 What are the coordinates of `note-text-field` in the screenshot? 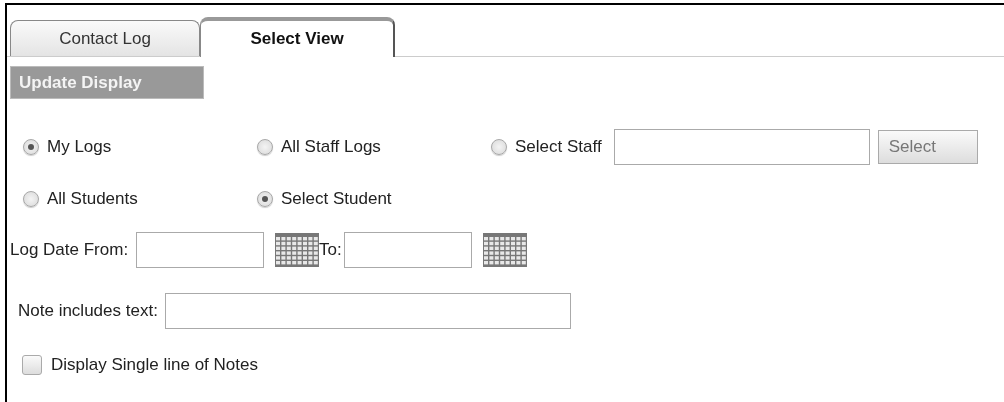 It's located at (367, 311).